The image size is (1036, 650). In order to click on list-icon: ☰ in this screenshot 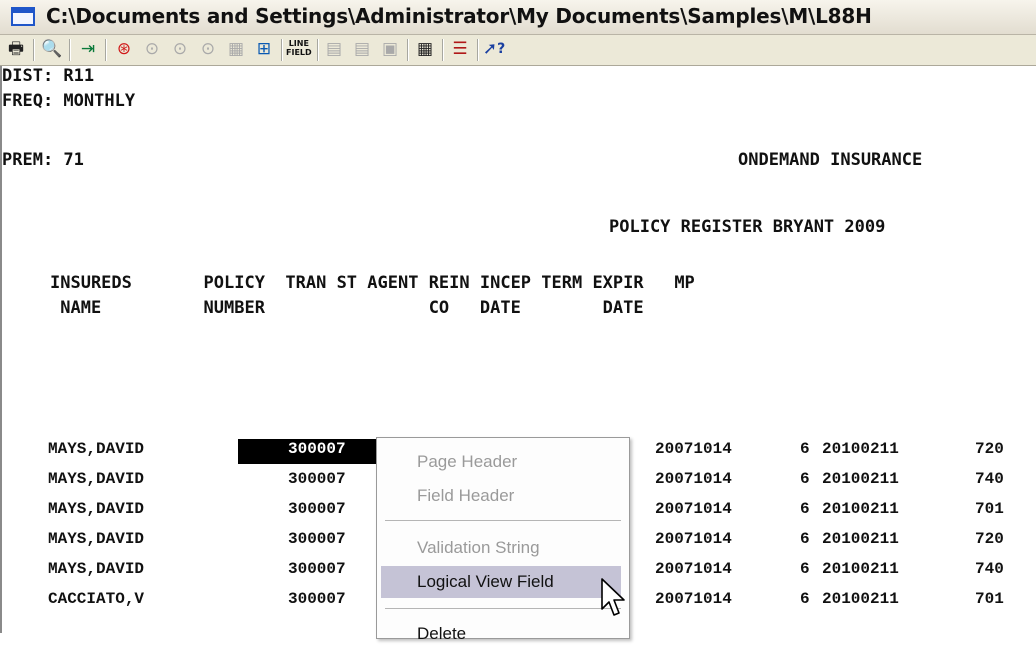, I will do `click(460, 49)`.